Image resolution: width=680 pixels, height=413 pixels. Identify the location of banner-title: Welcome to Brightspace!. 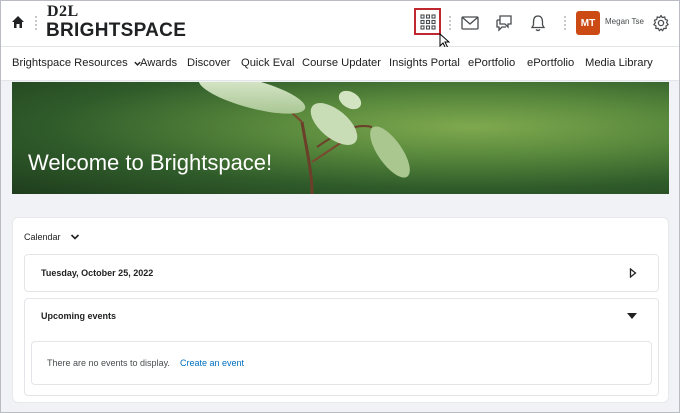
(150, 162).